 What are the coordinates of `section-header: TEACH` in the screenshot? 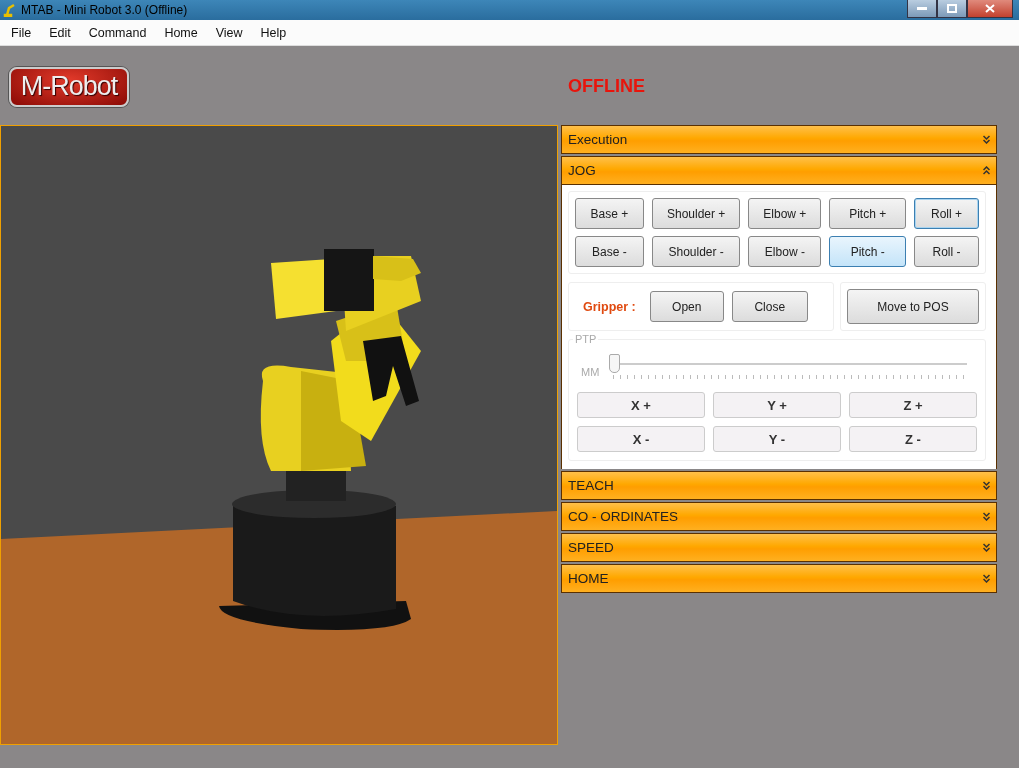 It's located at (779, 485).